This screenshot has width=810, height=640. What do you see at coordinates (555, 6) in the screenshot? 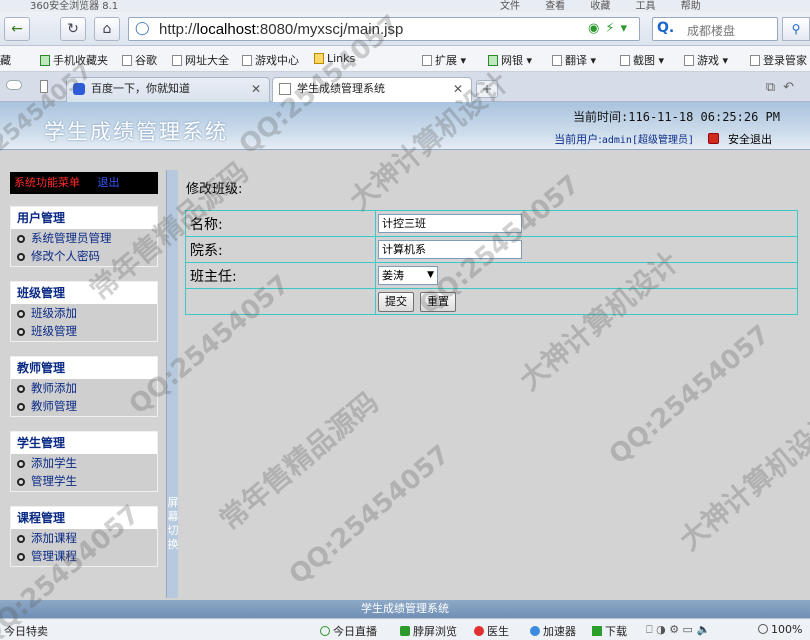
I see `menu-view: 查看` at bounding box center [555, 6].